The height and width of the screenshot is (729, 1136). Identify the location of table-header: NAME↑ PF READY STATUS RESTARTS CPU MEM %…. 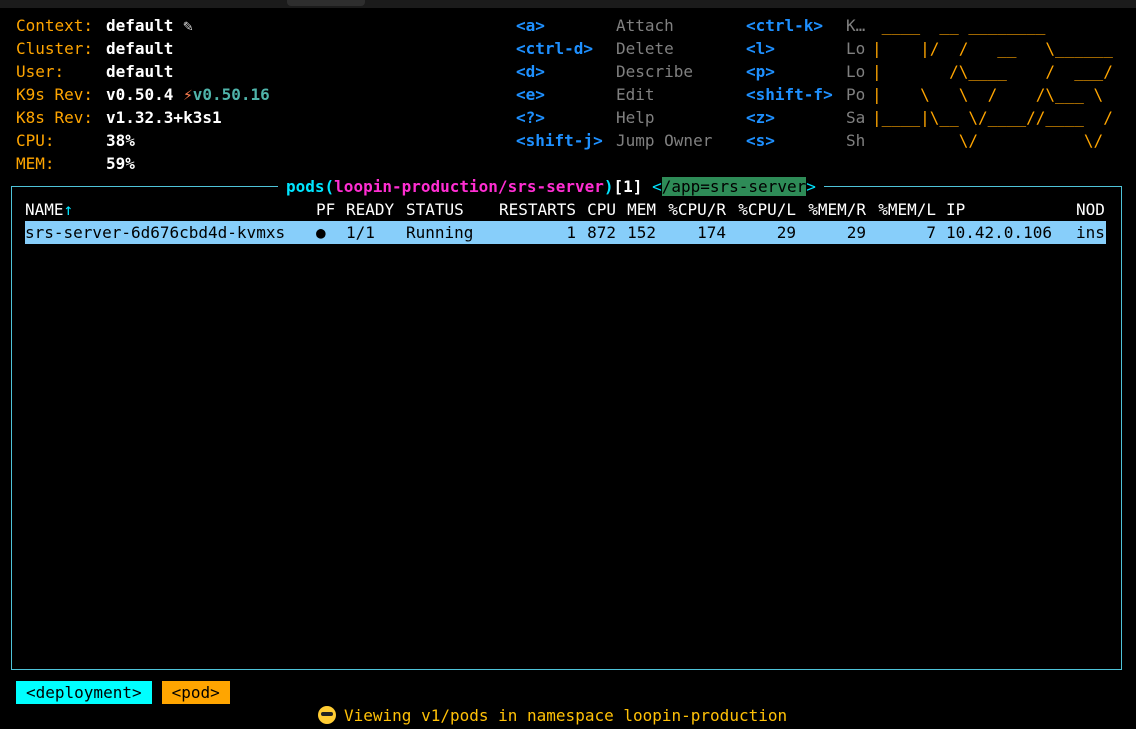
(565, 209).